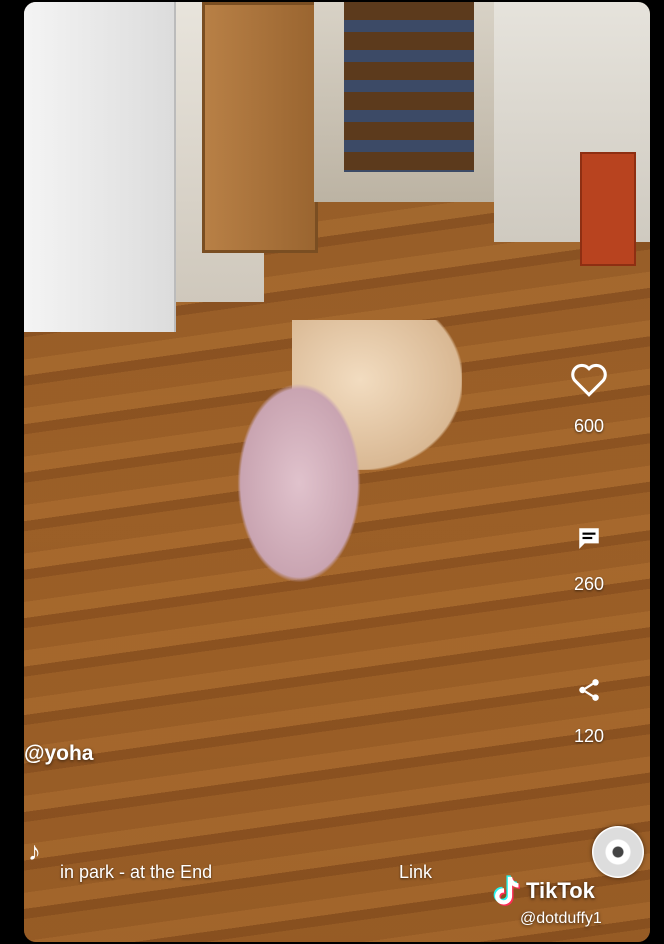 This screenshot has width=664, height=944. Describe the element at coordinates (415, 872) in the screenshot. I see `link-text: Link` at that location.